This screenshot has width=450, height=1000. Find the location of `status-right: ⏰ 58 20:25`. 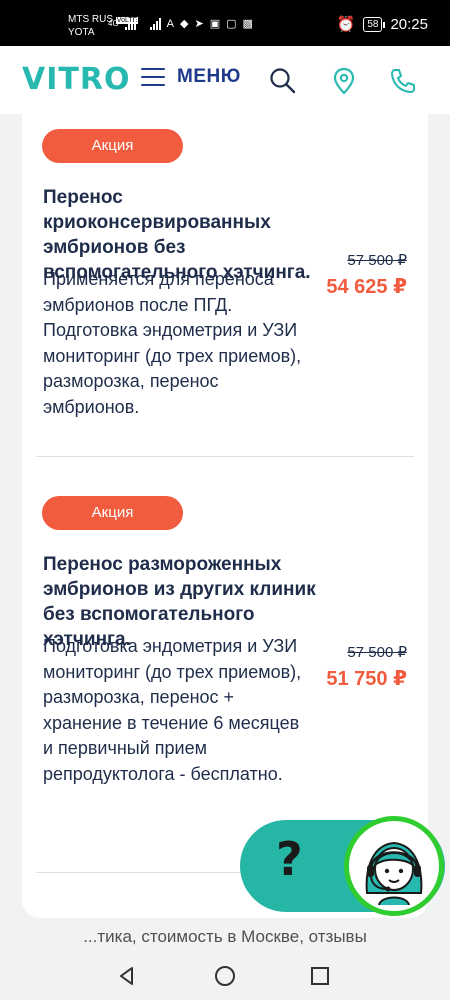

status-right: ⏰ 58 20:25 is located at coordinates (382, 24).